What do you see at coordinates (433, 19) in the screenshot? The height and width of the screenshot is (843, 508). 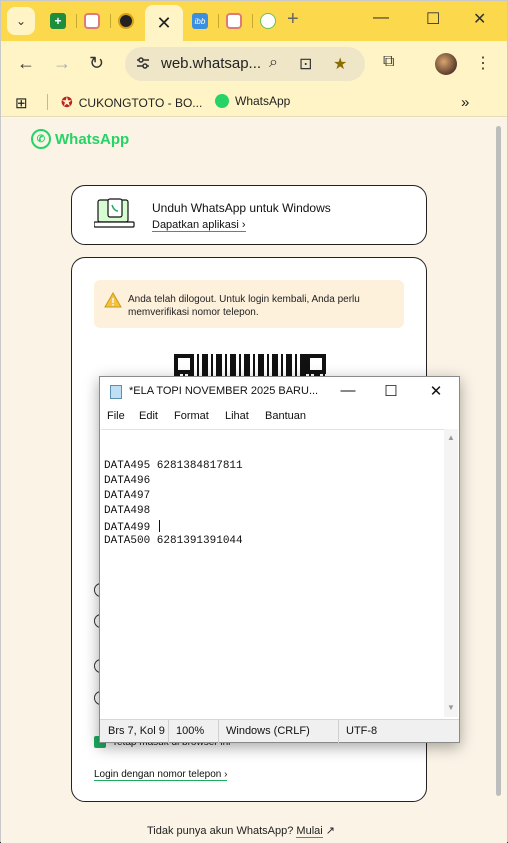 I see `maximize-icon: ☐` at bounding box center [433, 19].